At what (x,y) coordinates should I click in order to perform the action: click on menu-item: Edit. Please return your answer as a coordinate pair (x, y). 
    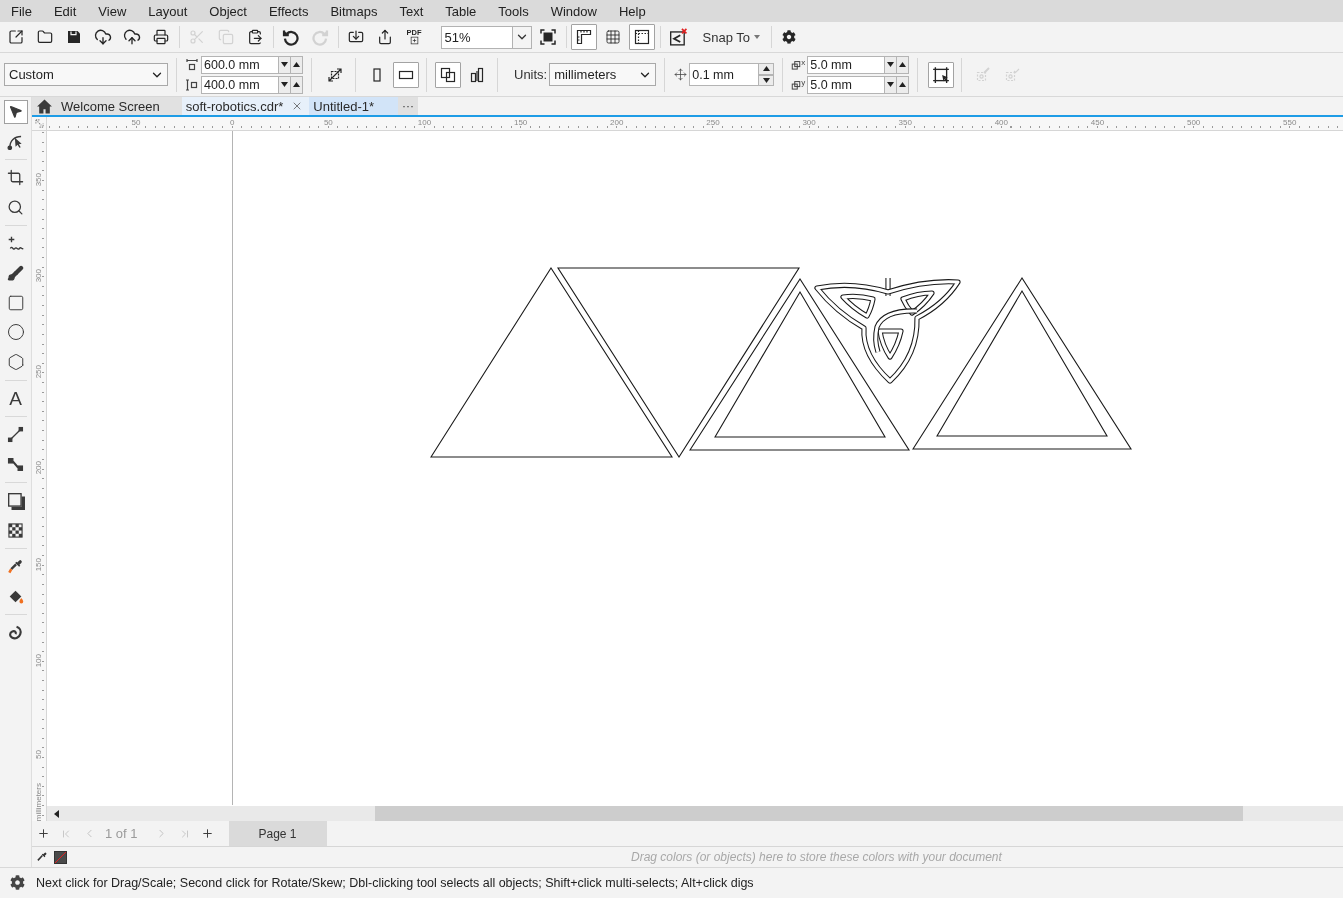
    Looking at the image, I should click on (65, 11).